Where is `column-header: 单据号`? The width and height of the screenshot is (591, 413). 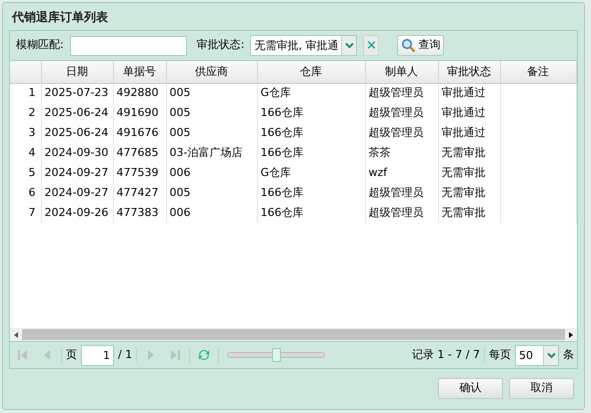 column-header: 单据号 is located at coordinates (139, 72).